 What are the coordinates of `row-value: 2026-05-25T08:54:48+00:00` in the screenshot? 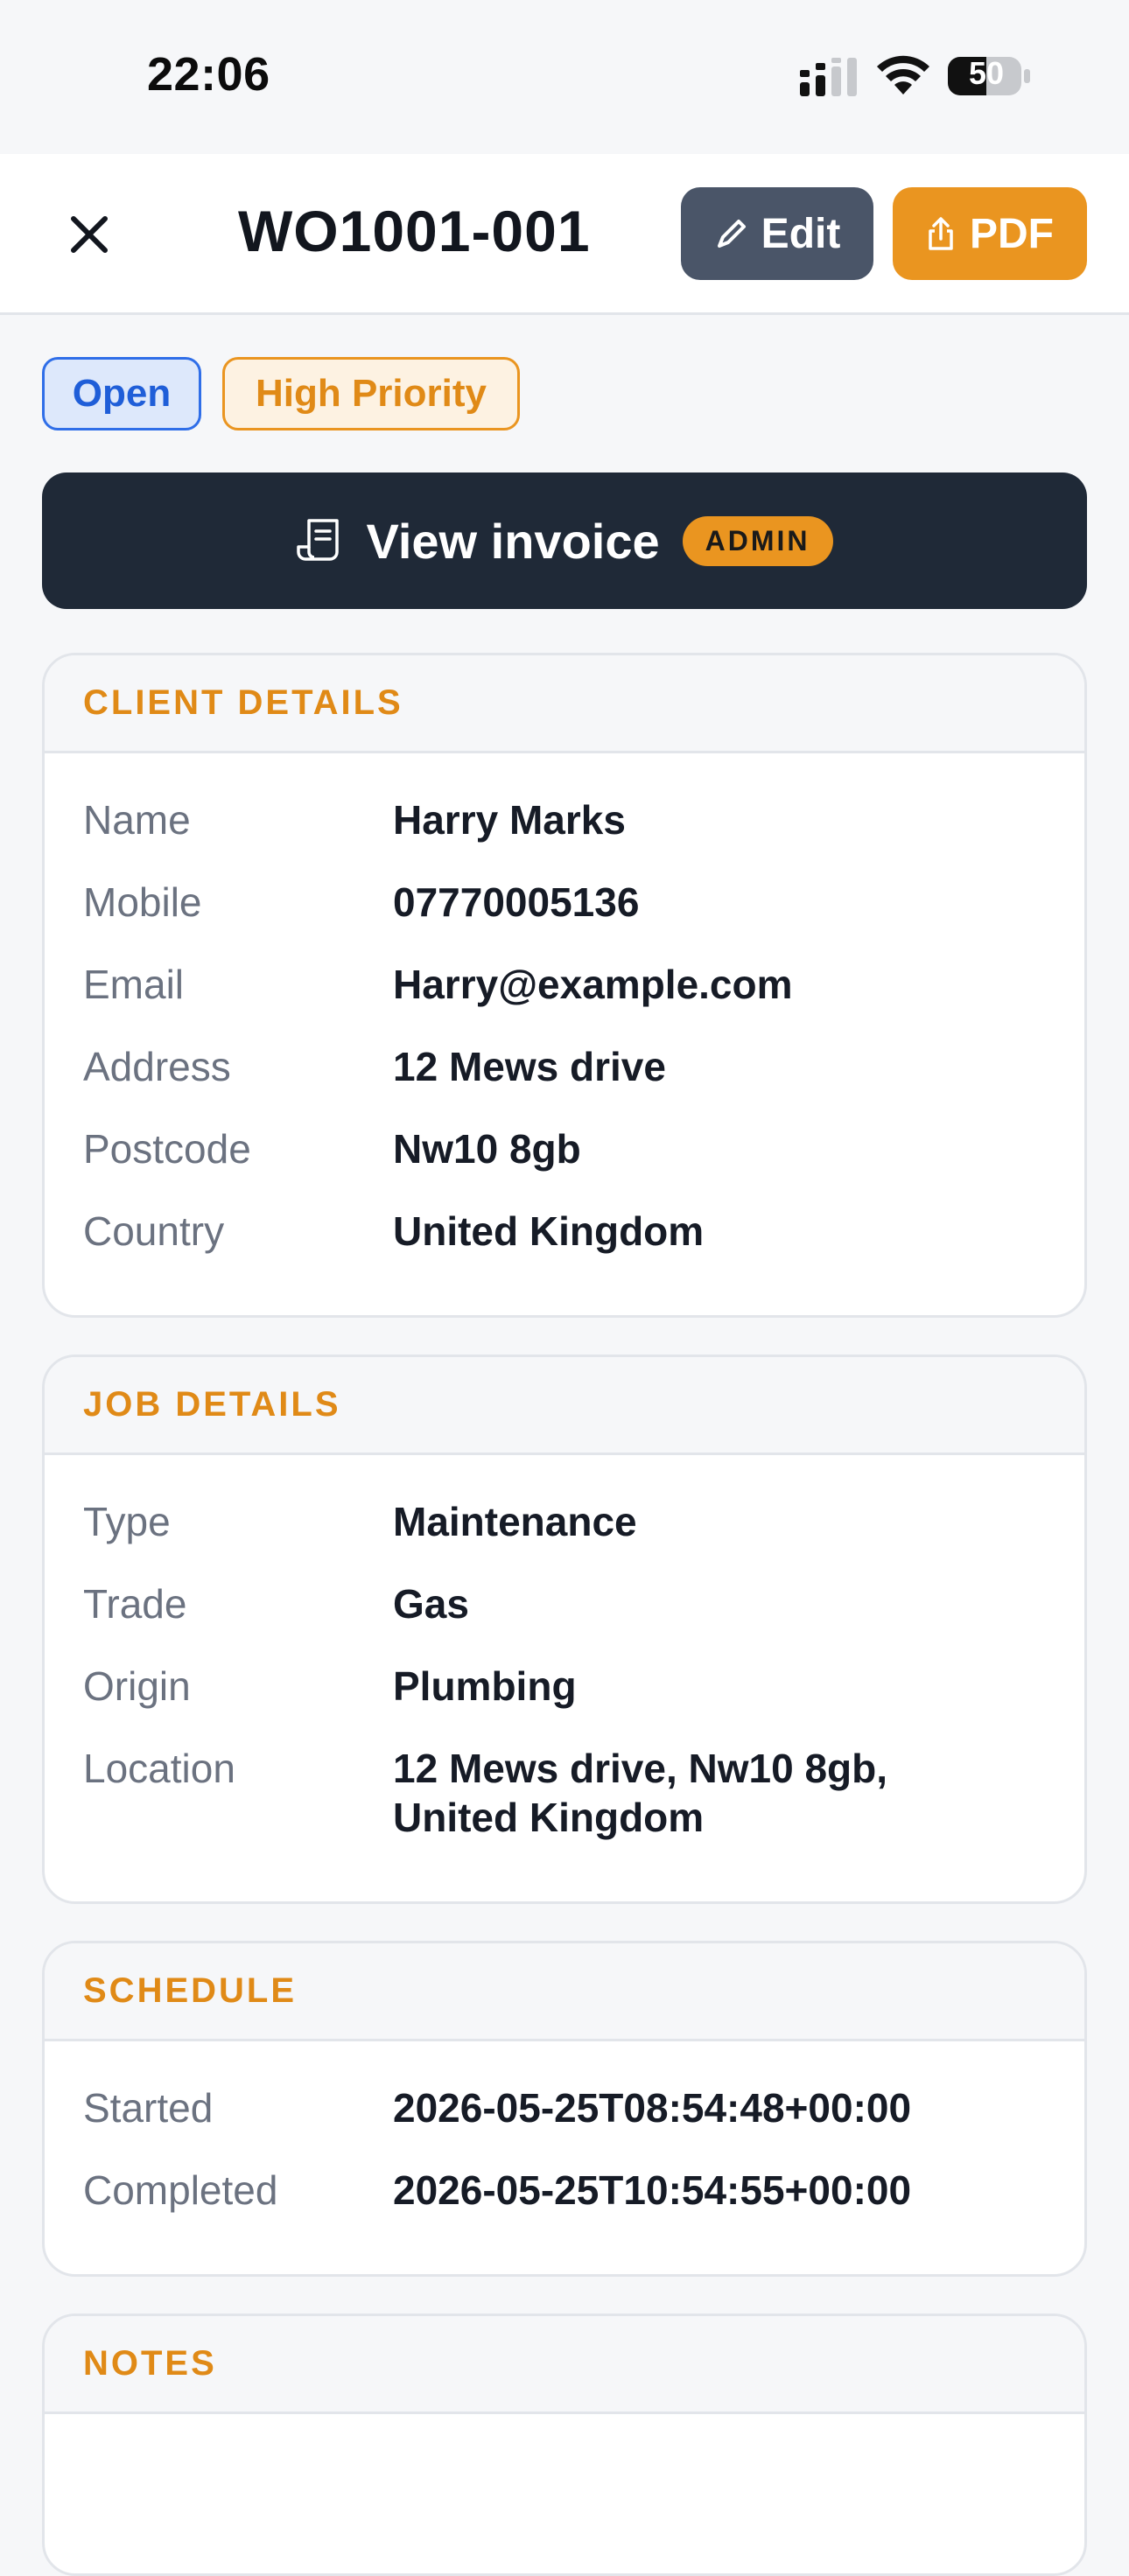 It's located at (652, 2108).